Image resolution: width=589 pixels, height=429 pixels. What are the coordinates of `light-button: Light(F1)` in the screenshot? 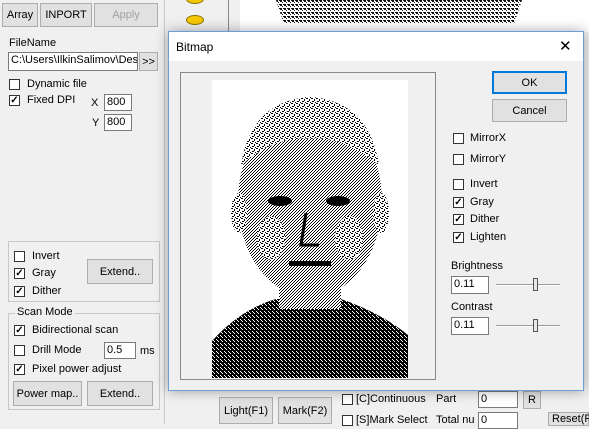 It's located at (246, 410).